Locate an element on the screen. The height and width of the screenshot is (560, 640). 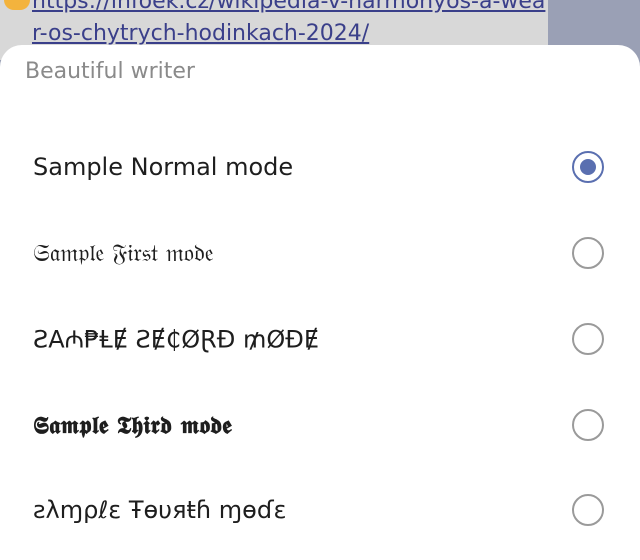
option-label: ƧA₼₱ⱠɆ ƧɆ₵ØⱤĐ ₥ØĐɆ is located at coordinates (176, 339).